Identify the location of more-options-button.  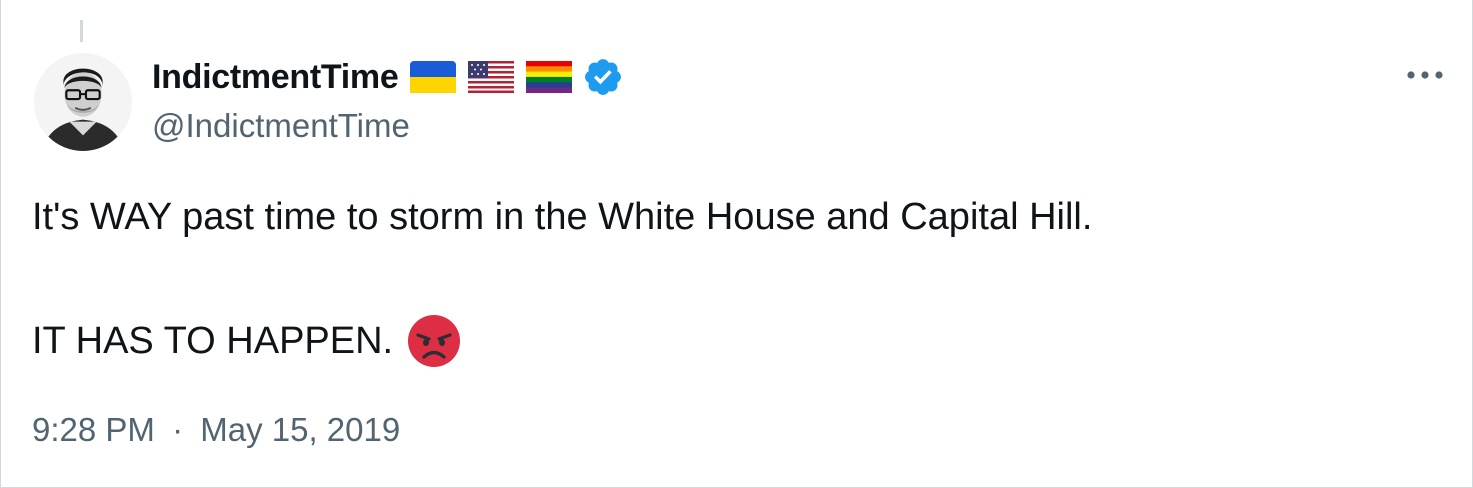
(1425, 75).